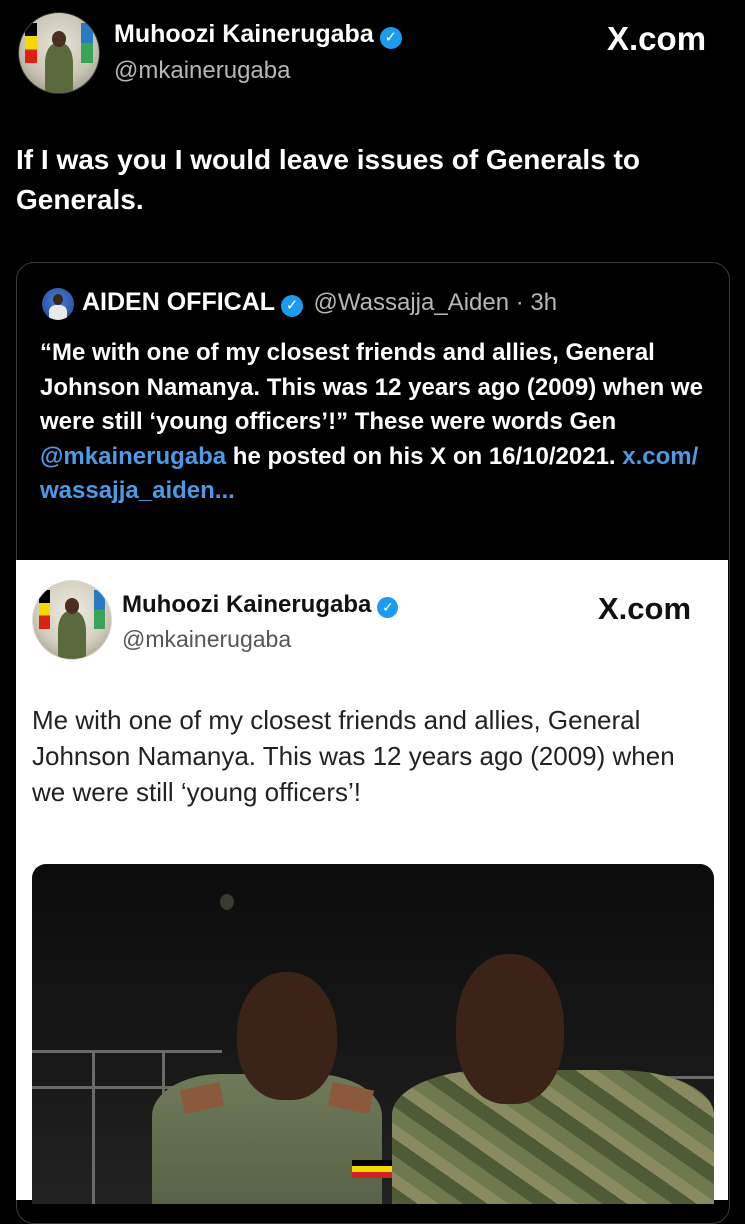 Image resolution: width=745 pixels, height=1224 pixels. What do you see at coordinates (202, 71) in the screenshot?
I see `author-handle: @mkainerugaba` at bounding box center [202, 71].